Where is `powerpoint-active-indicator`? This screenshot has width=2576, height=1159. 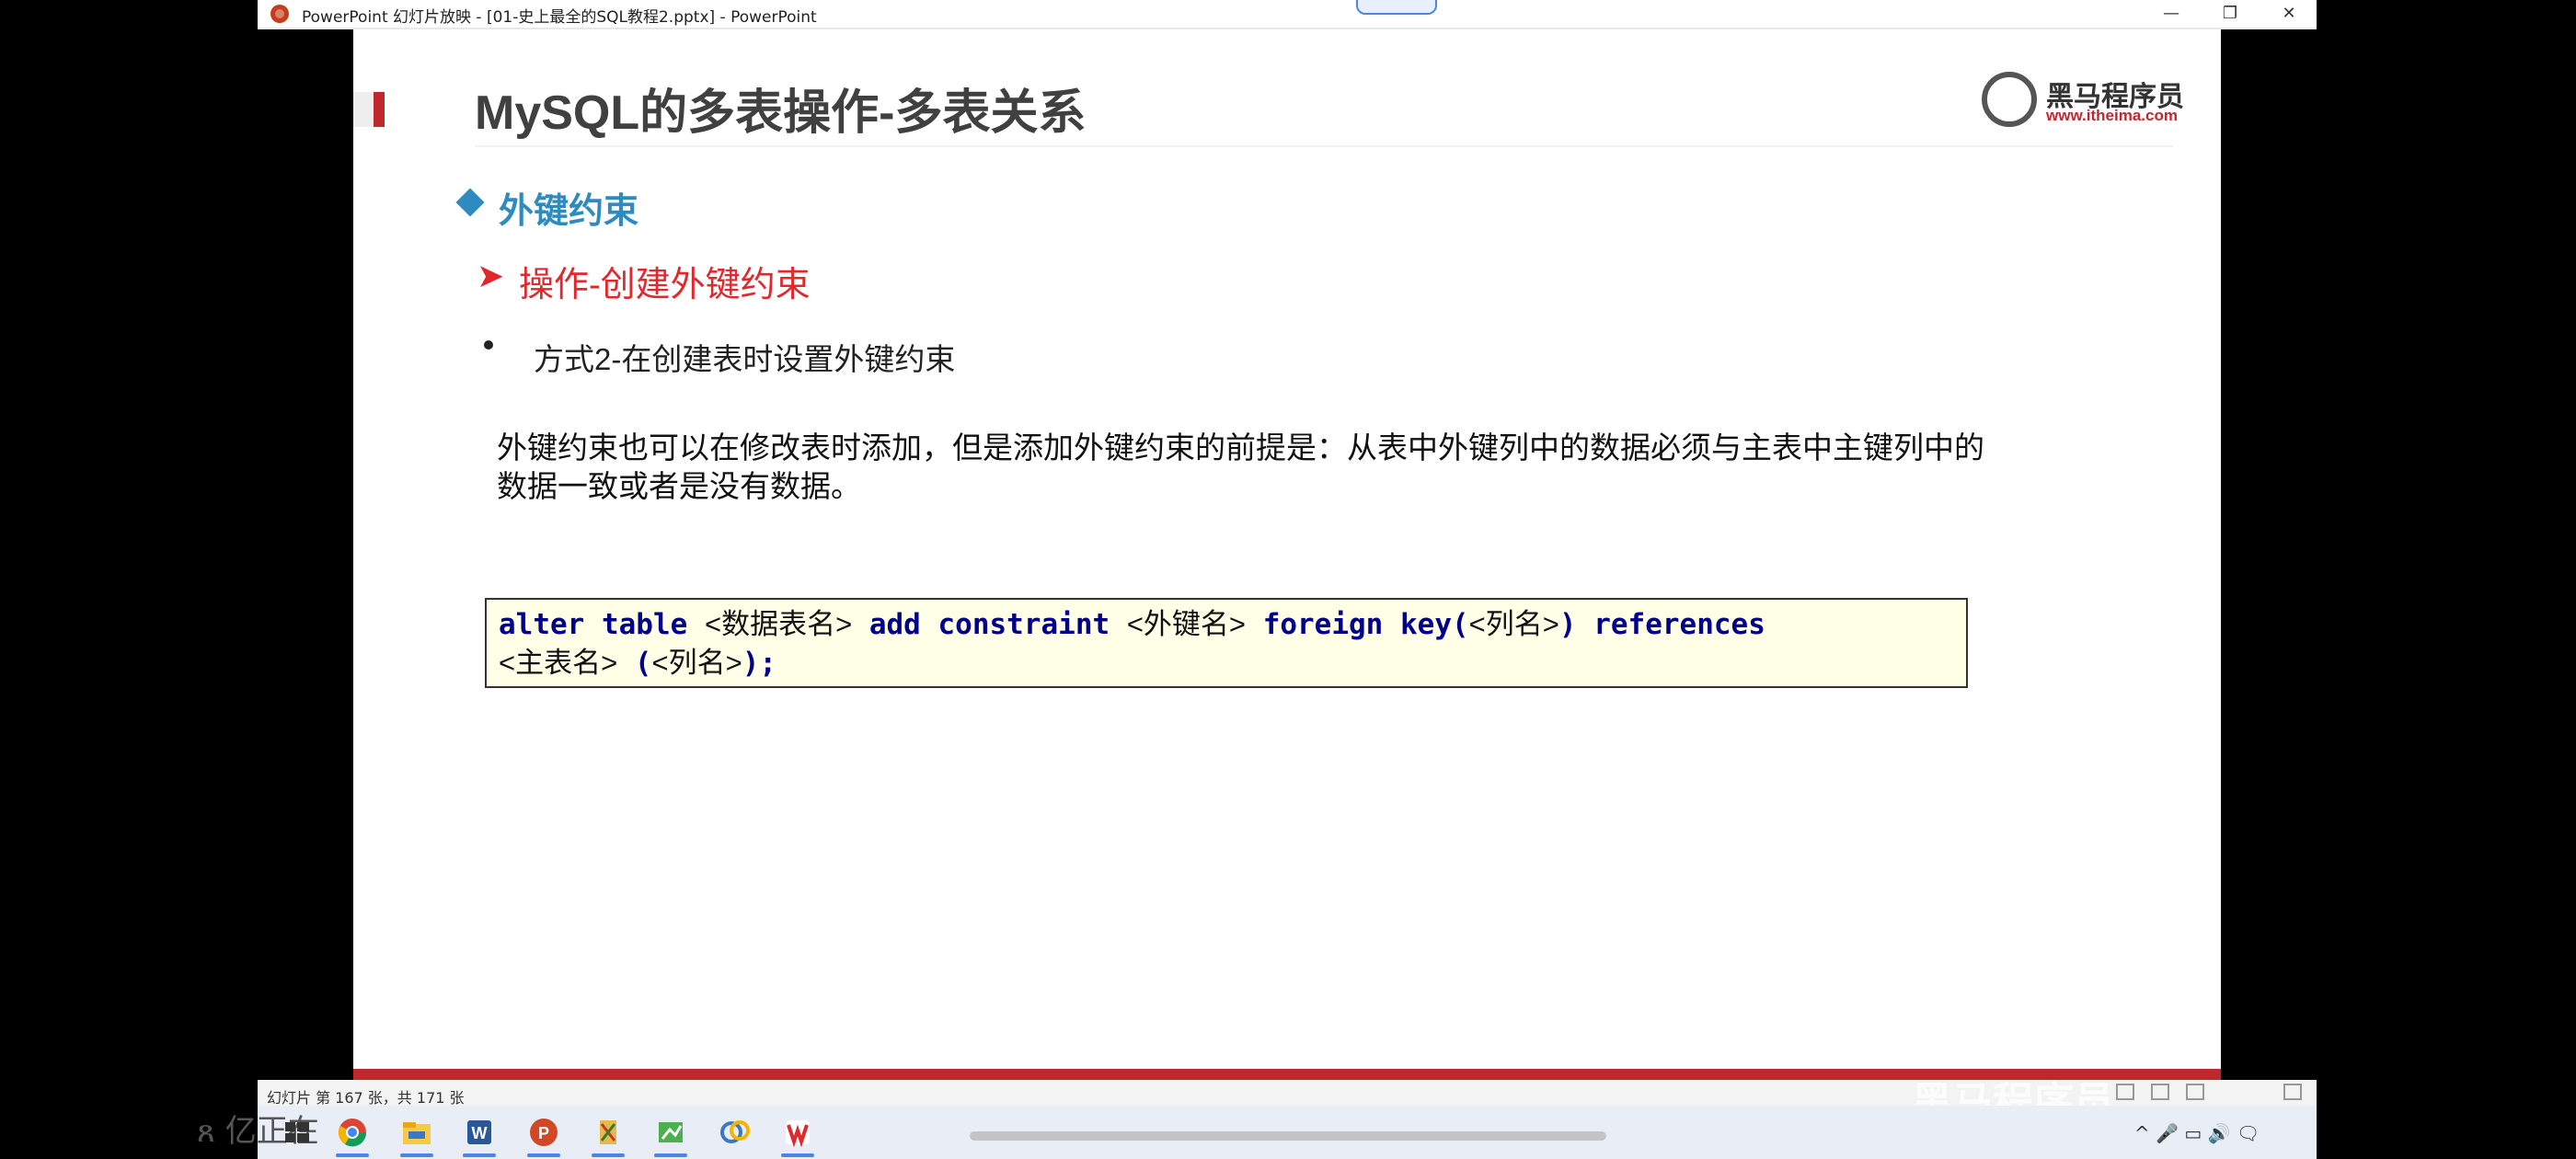 powerpoint-active-indicator is located at coordinates (543, 1155).